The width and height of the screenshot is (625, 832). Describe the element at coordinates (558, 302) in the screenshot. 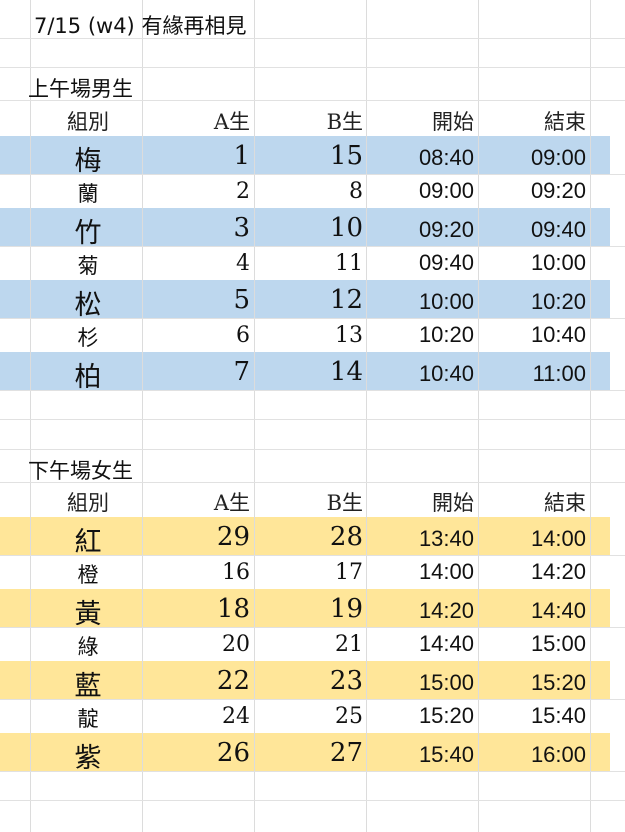

I see `end-cell: 10:20` at that location.